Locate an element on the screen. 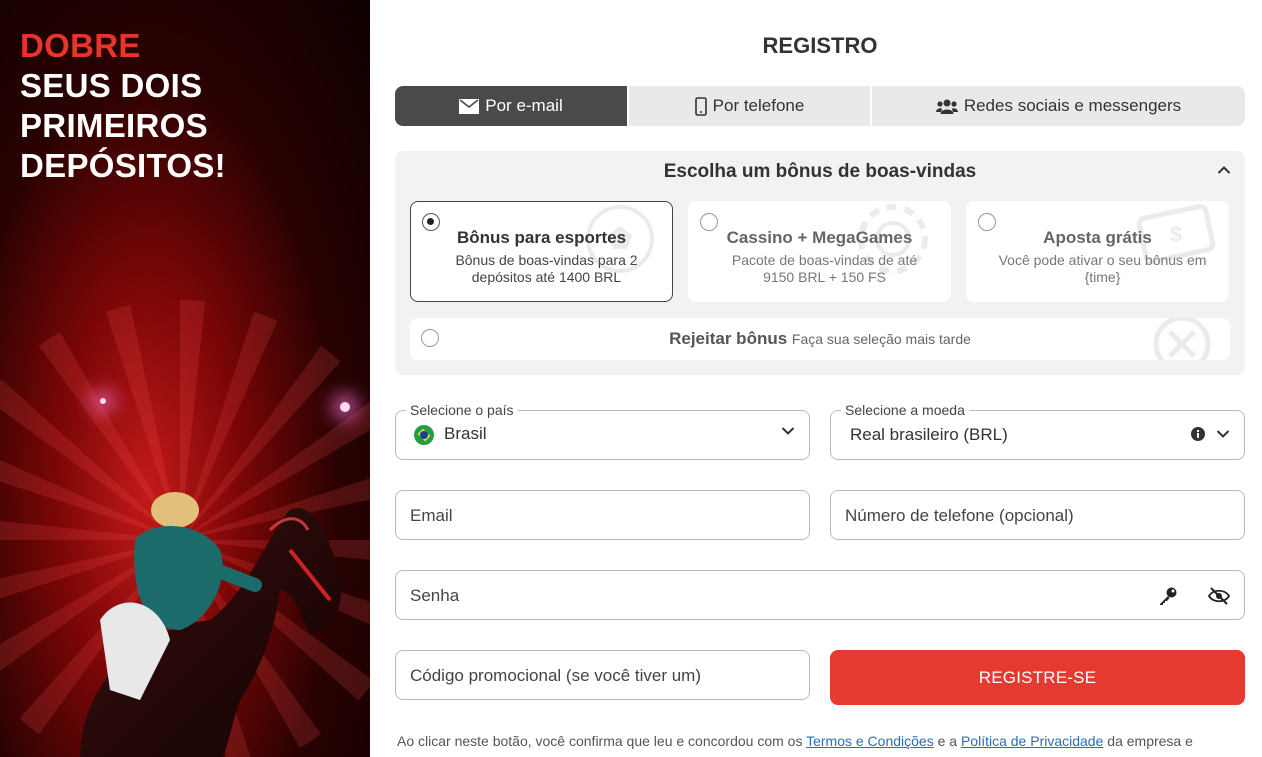 The image size is (1262, 757). bonus-section-title: Escolha um bônus de boas-vindas is located at coordinates (820, 171).